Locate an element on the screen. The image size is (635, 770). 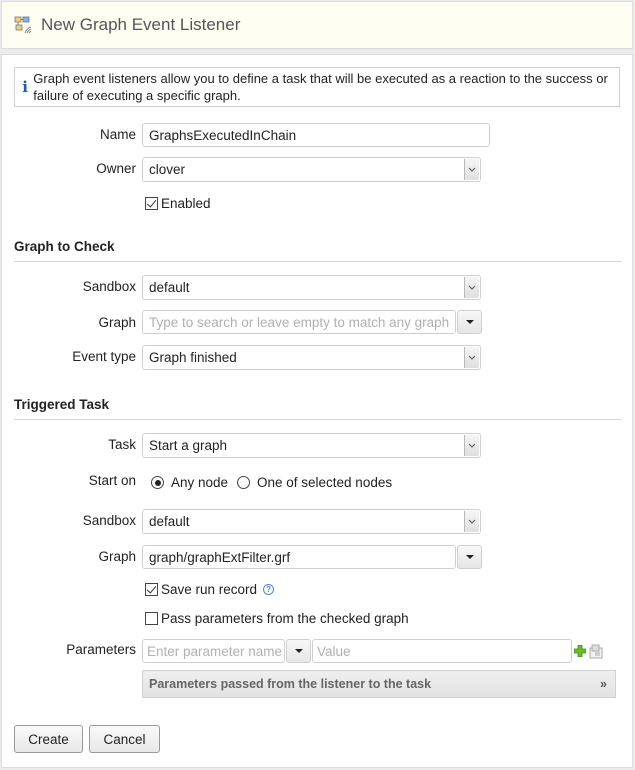
param-value-input is located at coordinates (444, 651).